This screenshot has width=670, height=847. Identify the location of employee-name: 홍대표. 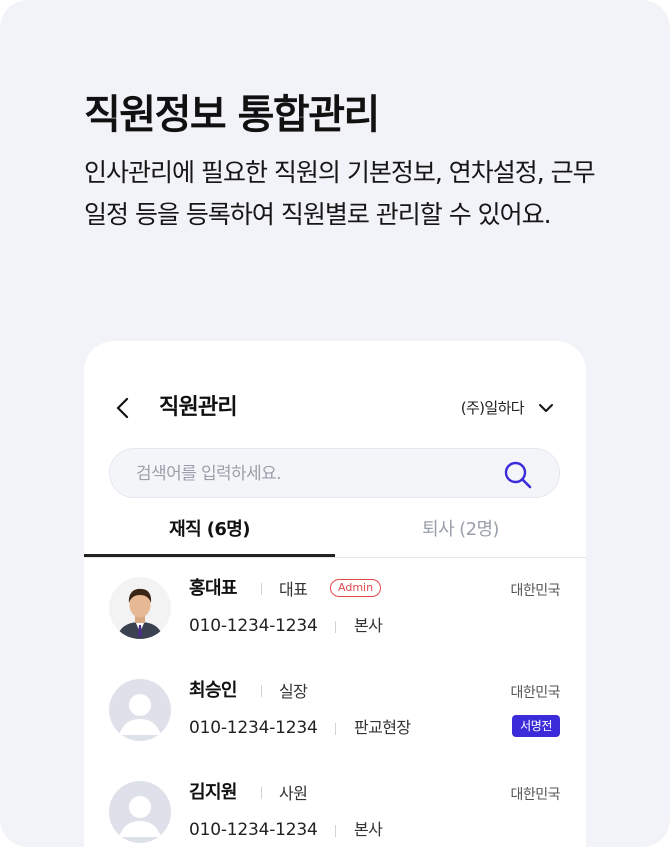
(213, 588).